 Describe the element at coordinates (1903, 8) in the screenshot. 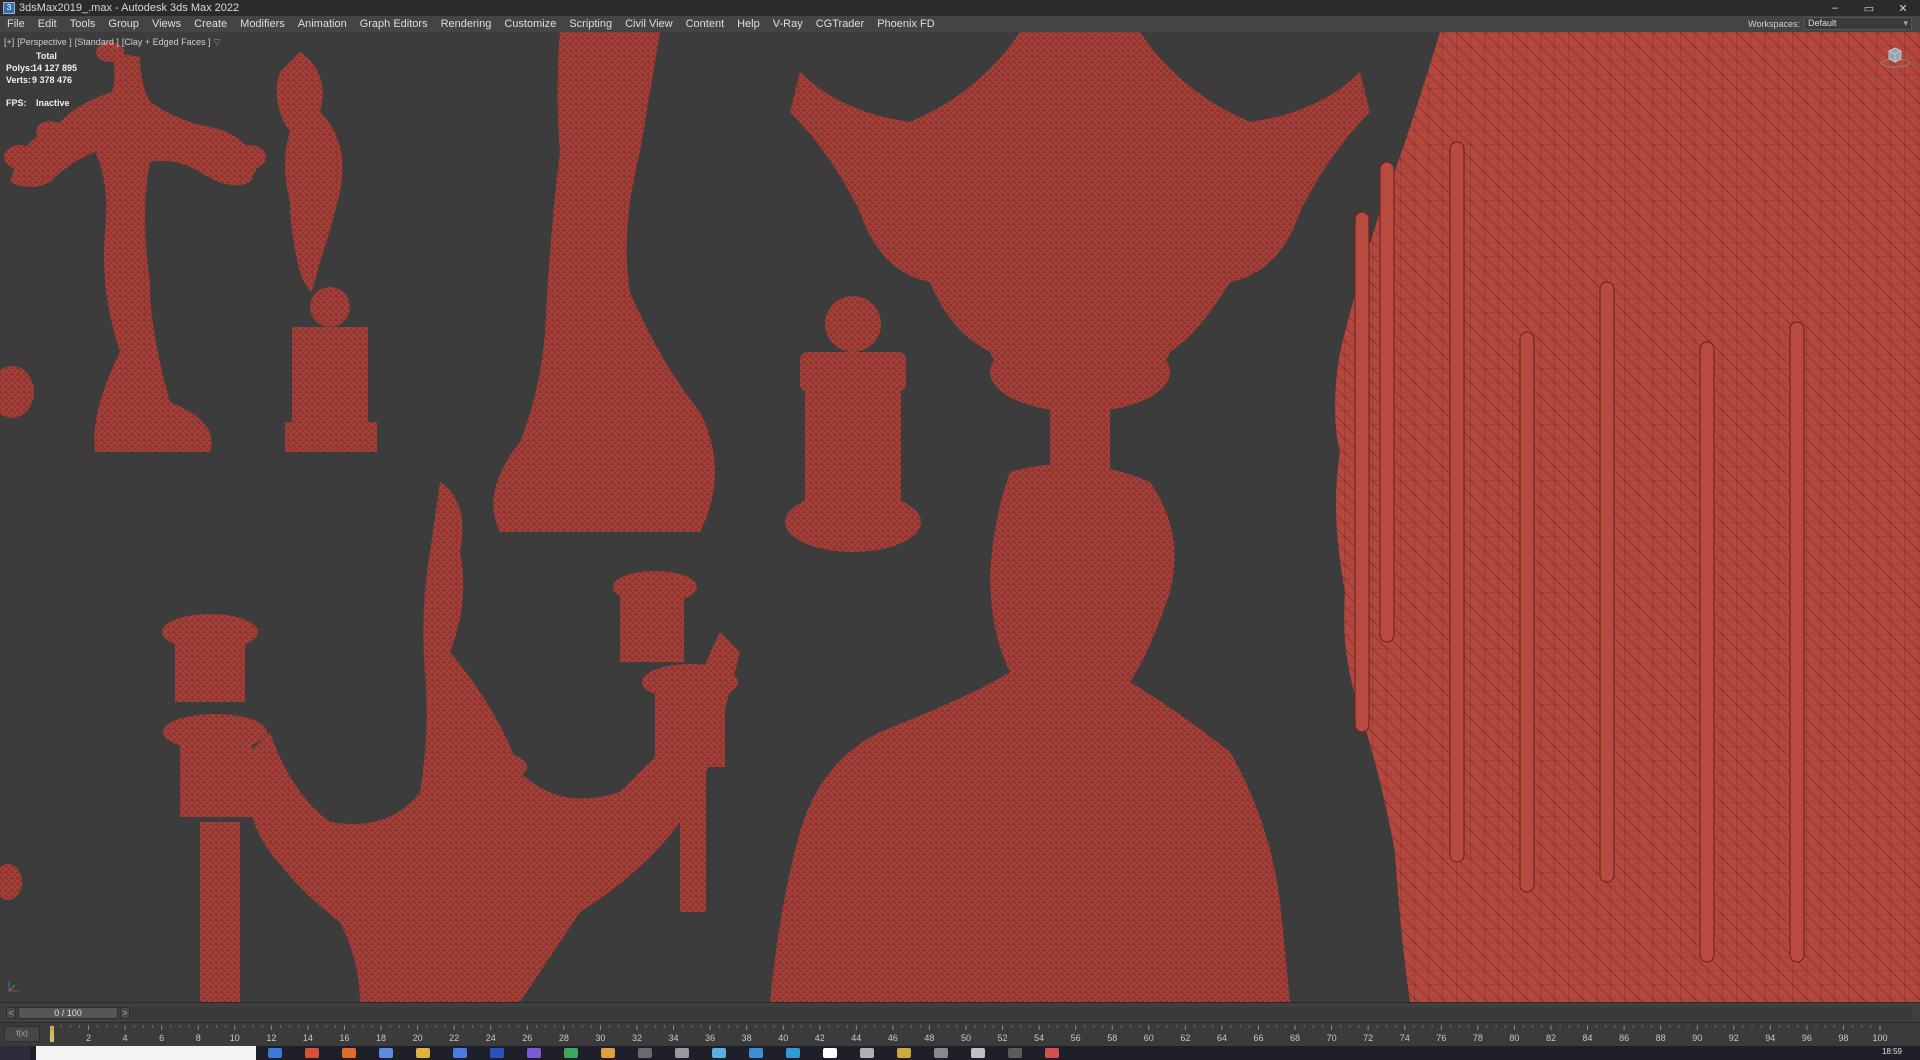

I see `close-button: ✕` at that location.